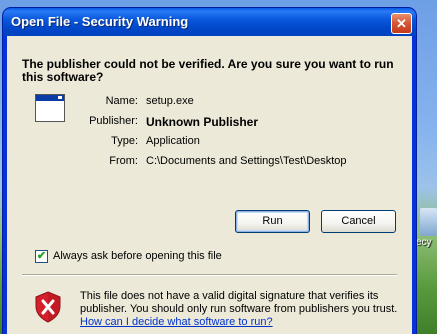 The height and width of the screenshot is (334, 437). What do you see at coordinates (41, 256) in the screenshot?
I see `always-ask-checkbox: ✔` at bounding box center [41, 256].